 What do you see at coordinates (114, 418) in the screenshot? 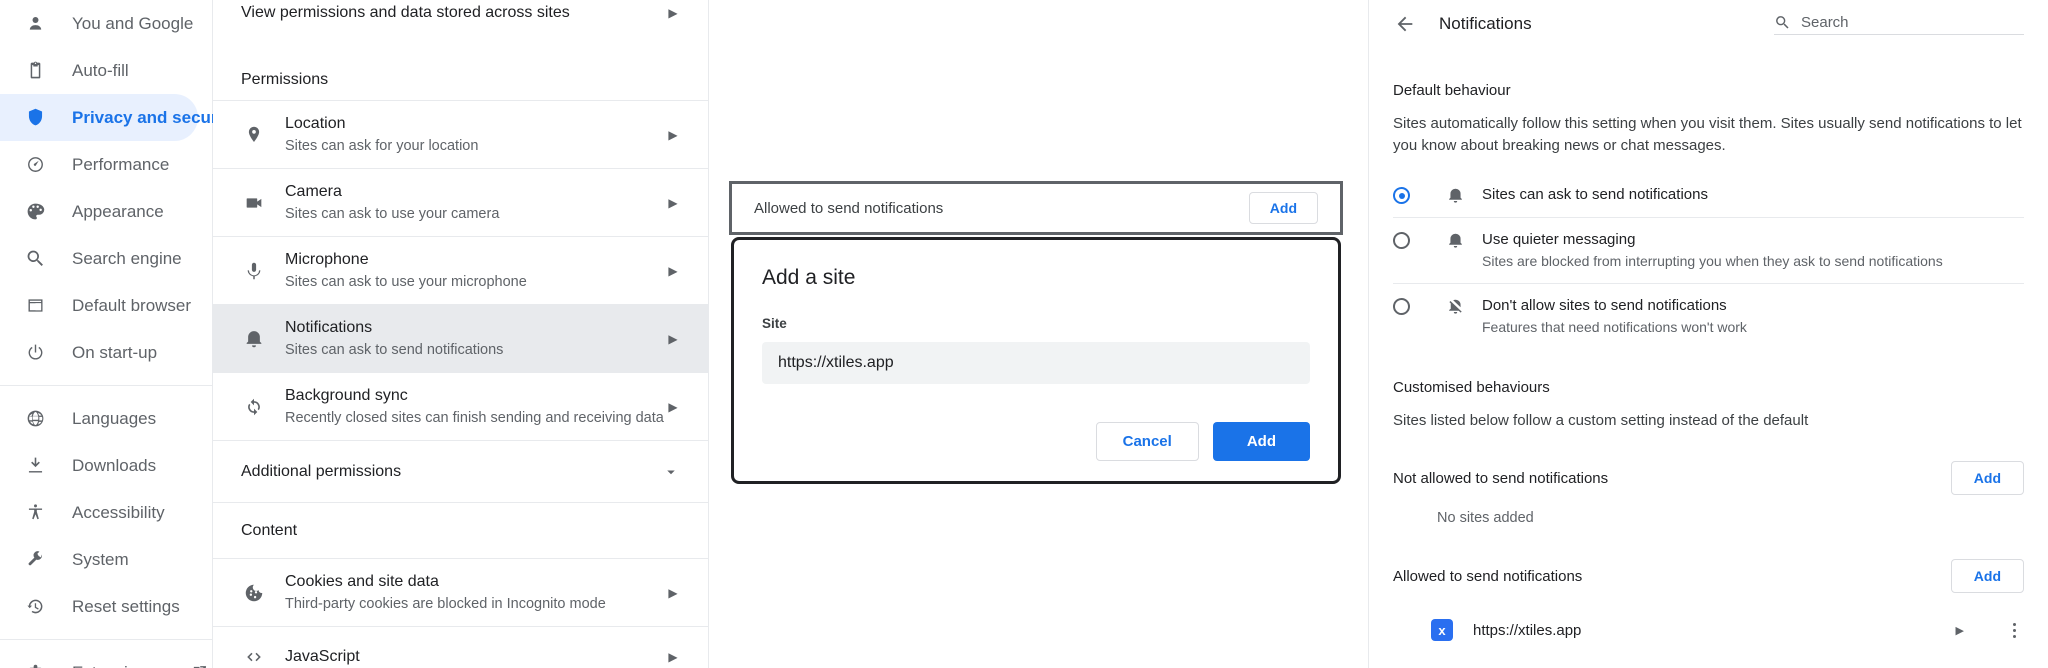
I see `sidebar-item-label: Languages` at bounding box center [114, 418].